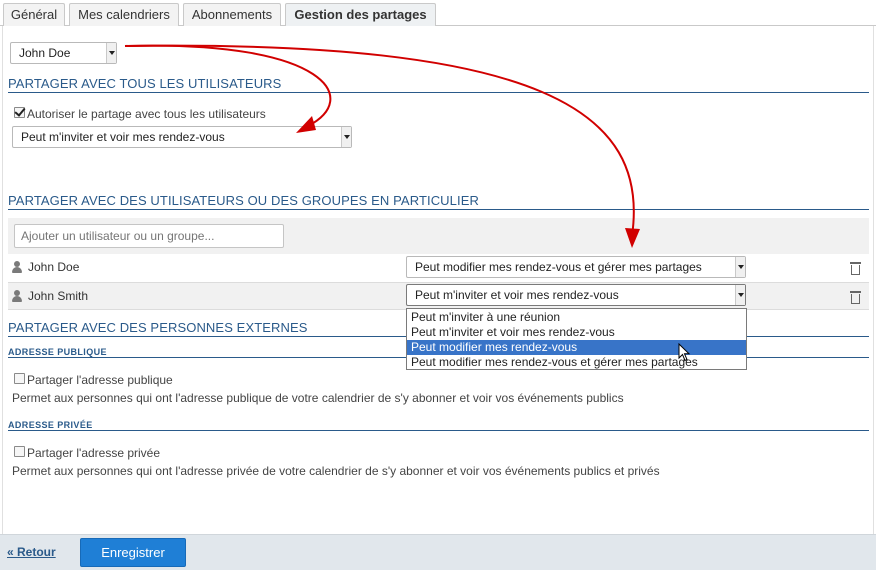 The image size is (876, 570). I want to click on allow-all-users-checkbox, so click(19, 112).